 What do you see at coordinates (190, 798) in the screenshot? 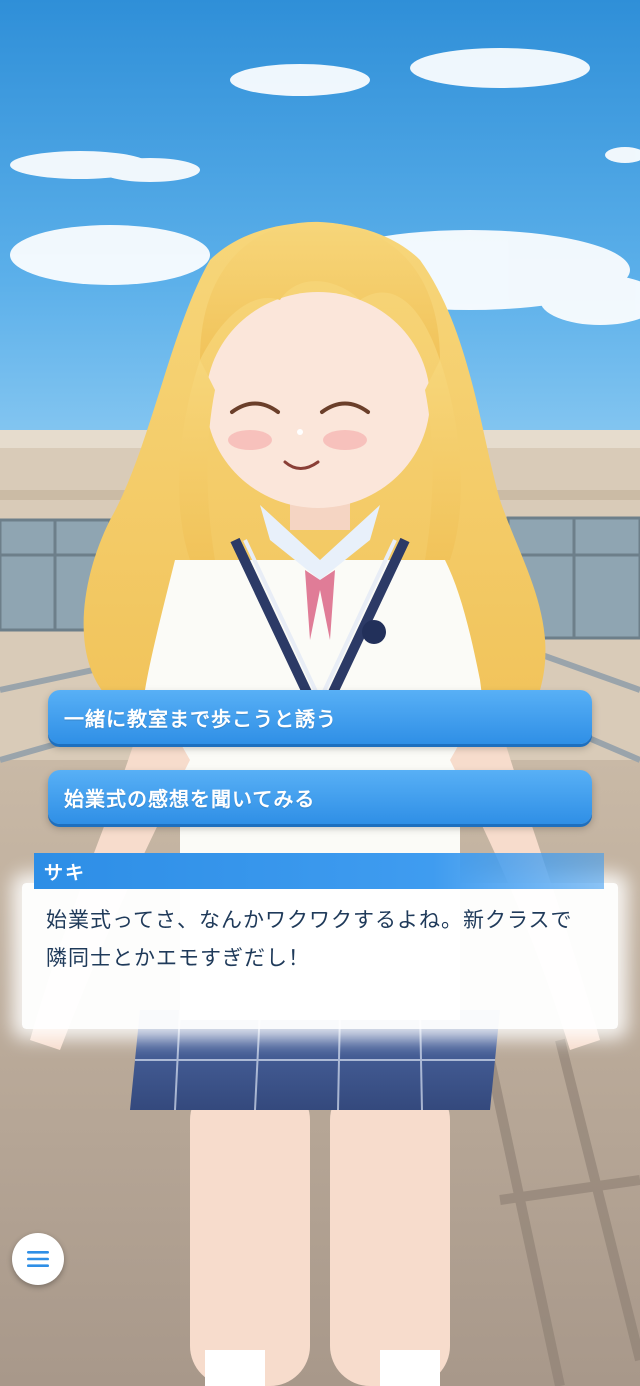
I see `choice-label: 始業式の感想を聞いてみる` at bounding box center [190, 798].